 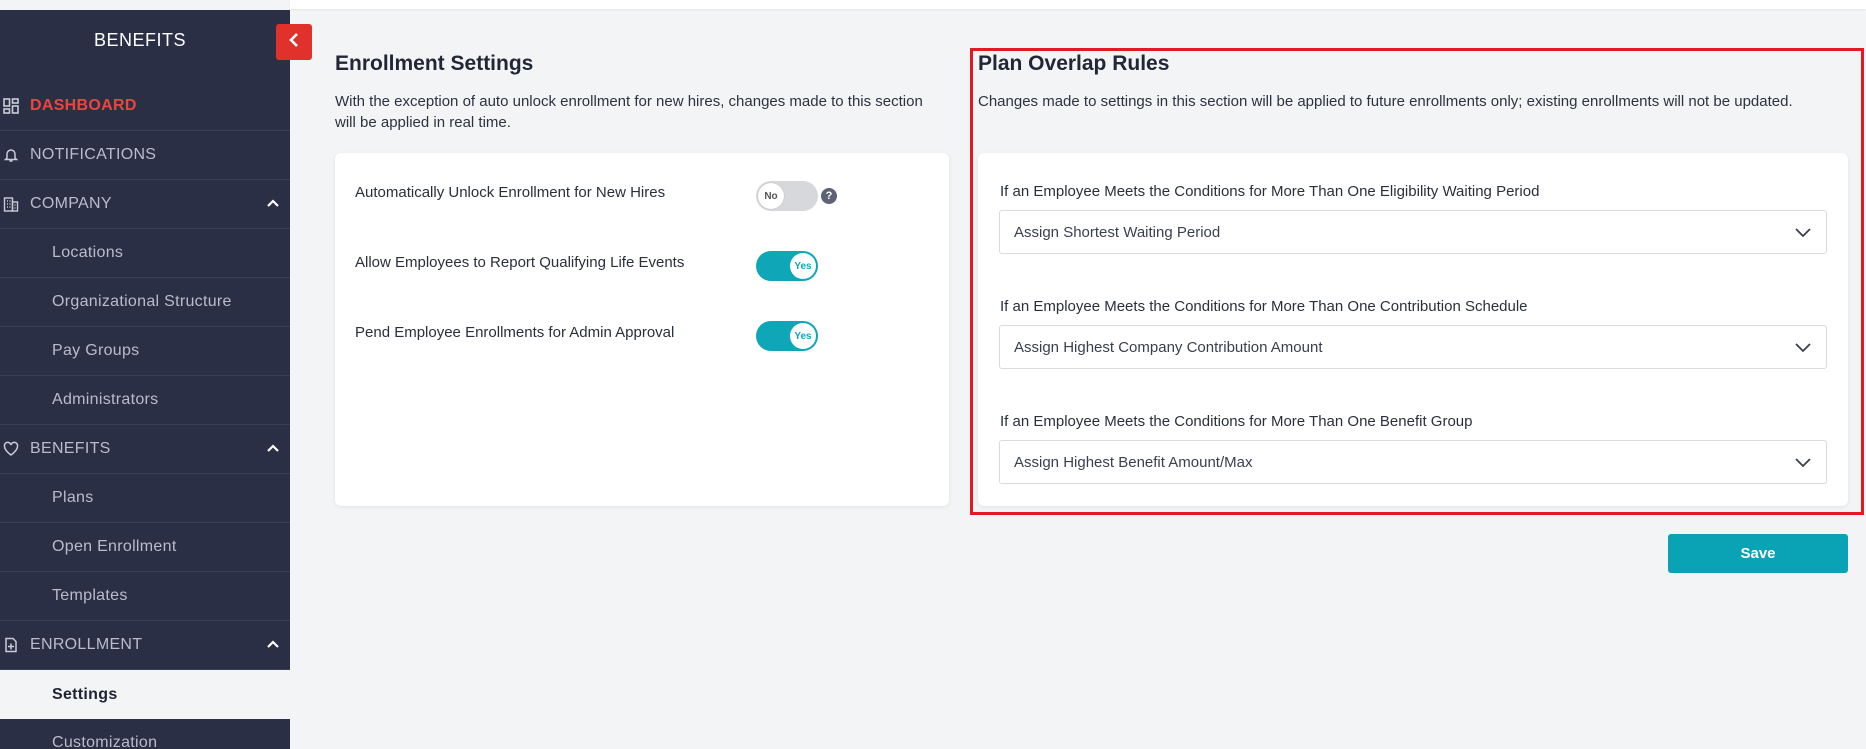 What do you see at coordinates (145, 498) in the screenshot?
I see `sidebar-item-plans: Plans` at bounding box center [145, 498].